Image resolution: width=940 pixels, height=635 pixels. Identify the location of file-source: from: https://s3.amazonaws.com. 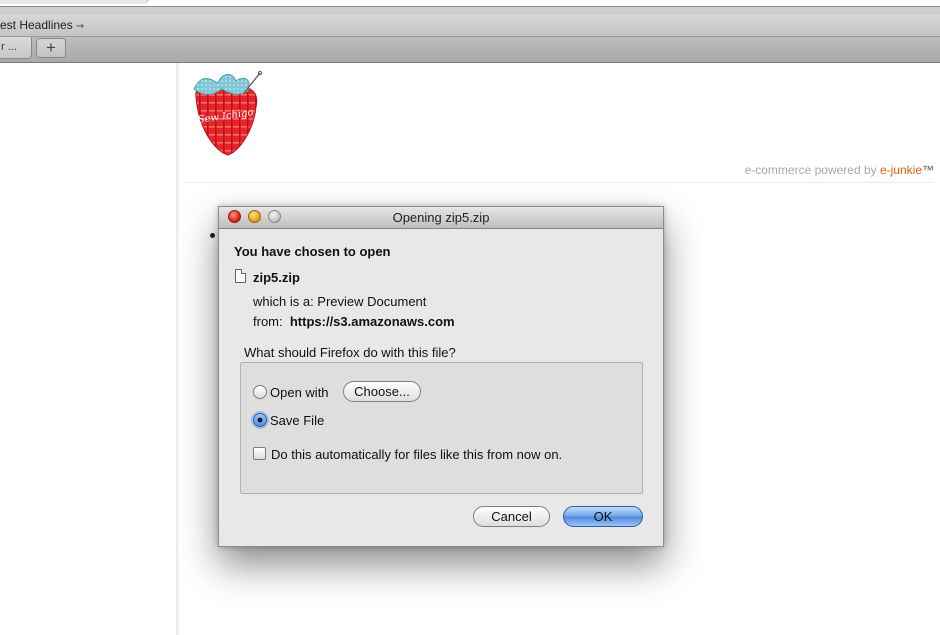
(354, 321).